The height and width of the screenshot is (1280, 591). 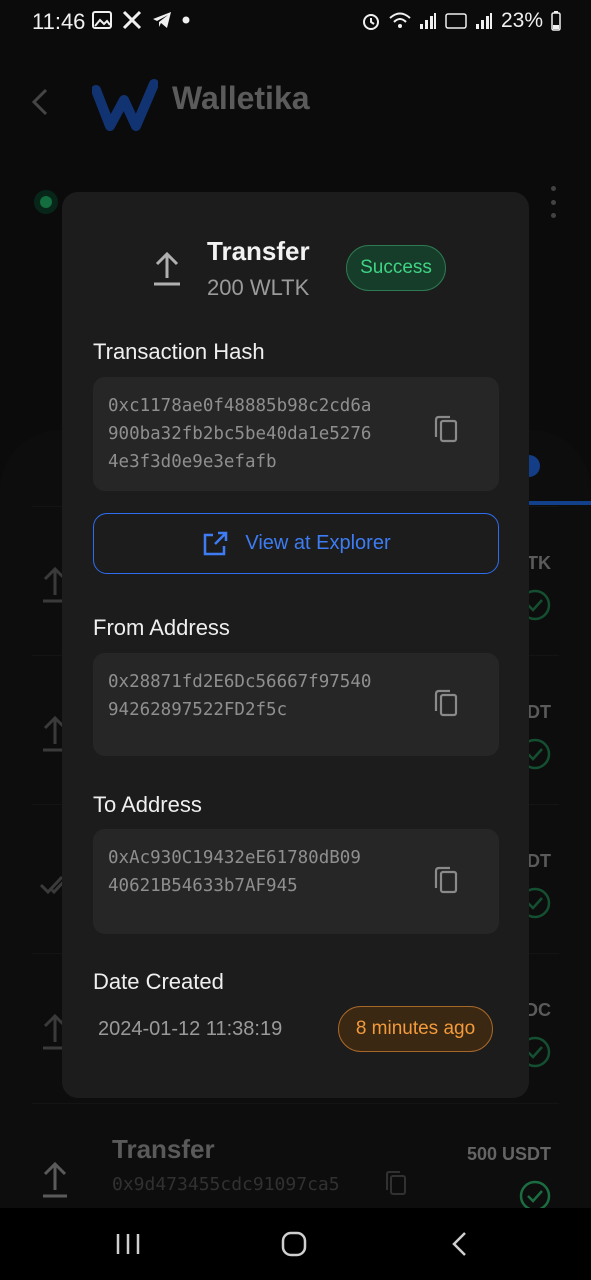 I want to click on system-nav-bar, so click(x=295, y=1244).